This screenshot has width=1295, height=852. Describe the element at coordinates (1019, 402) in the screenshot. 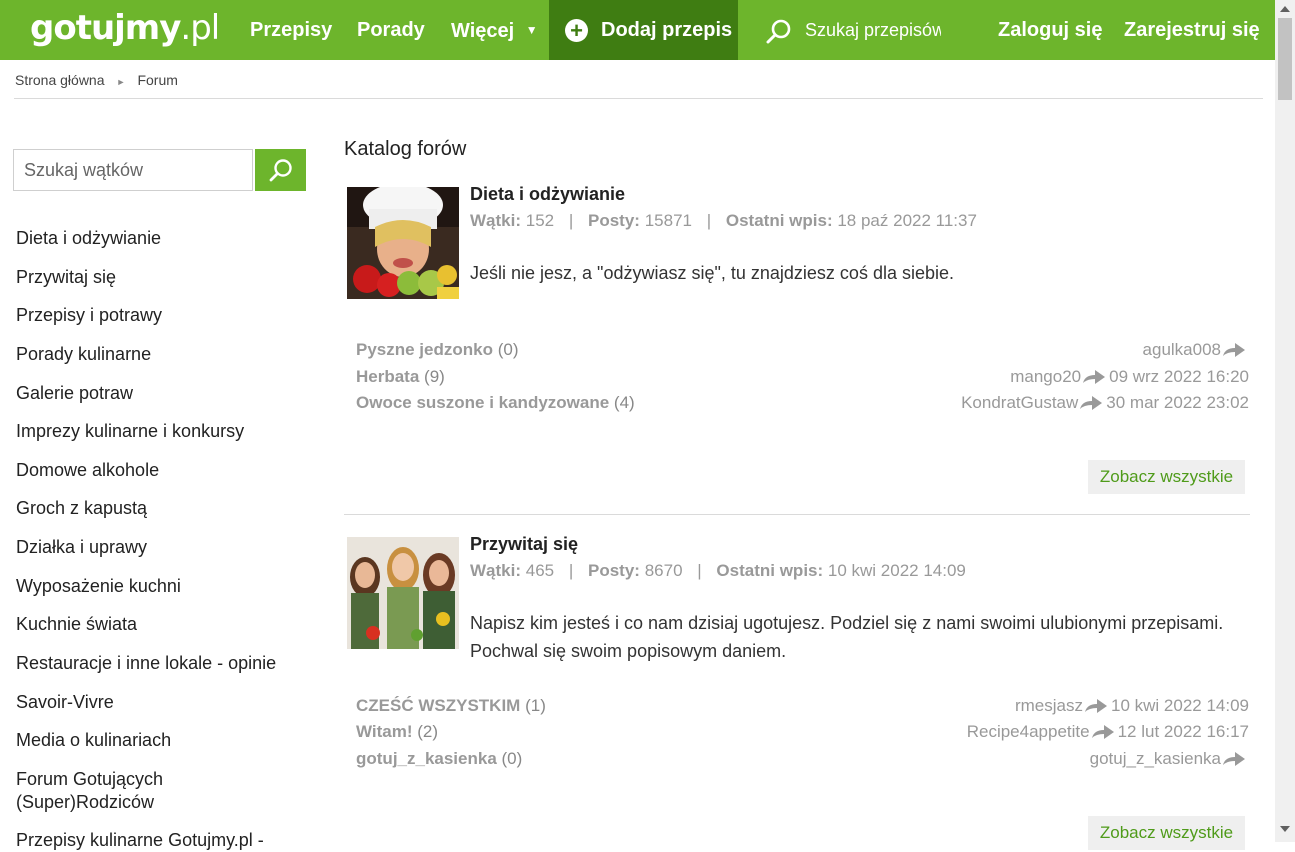

I see `thread-user: KondratGustaw` at that location.